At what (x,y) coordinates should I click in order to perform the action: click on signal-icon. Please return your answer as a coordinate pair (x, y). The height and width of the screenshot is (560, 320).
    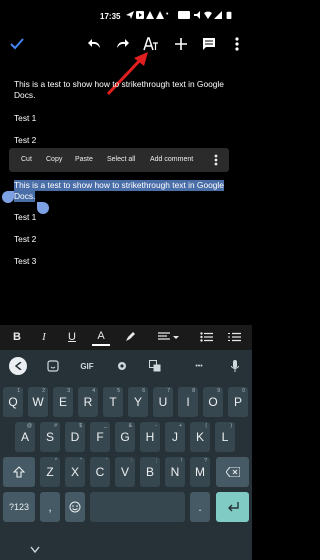
    Looking at the image, I should click on (218, 15).